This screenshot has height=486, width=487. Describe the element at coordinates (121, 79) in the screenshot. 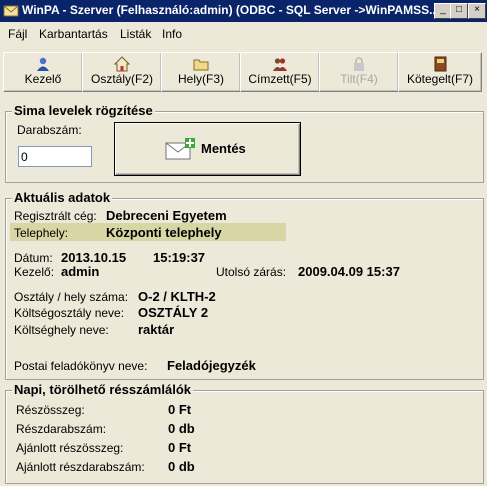

I see `toolbar-department-label: Osztály(F2)` at that location.